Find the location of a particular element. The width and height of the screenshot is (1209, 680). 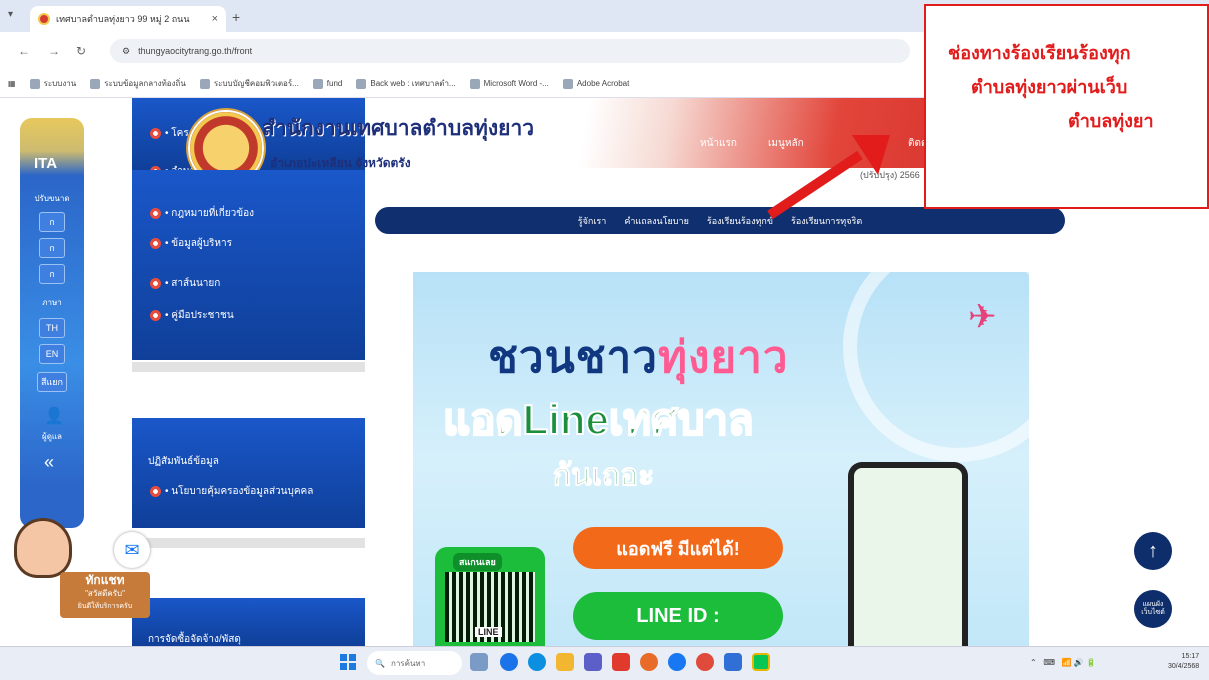

youtube-icon is located at coordinates (621, 662).